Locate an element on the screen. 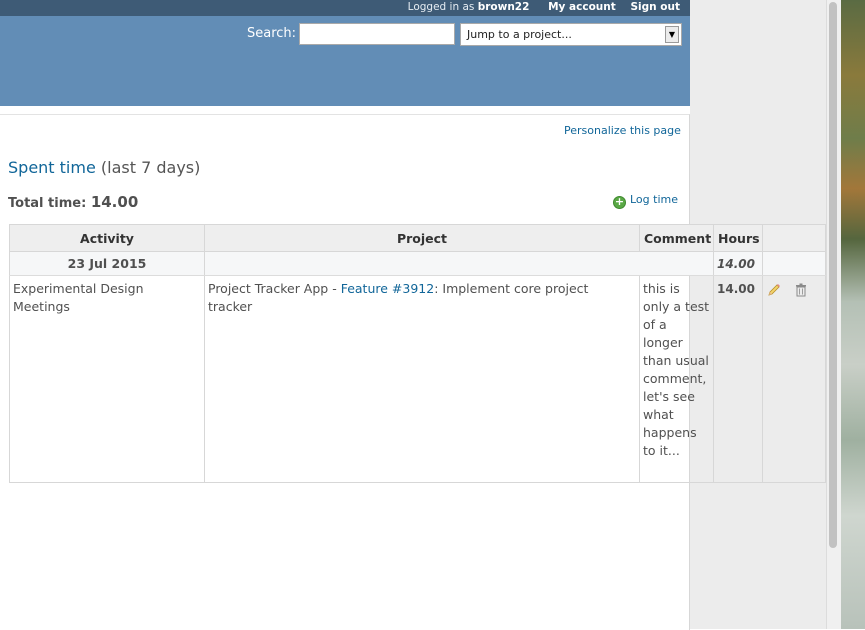  account-area: Logged in as brown22 My account Sign out is located at coordinates (544, 7).